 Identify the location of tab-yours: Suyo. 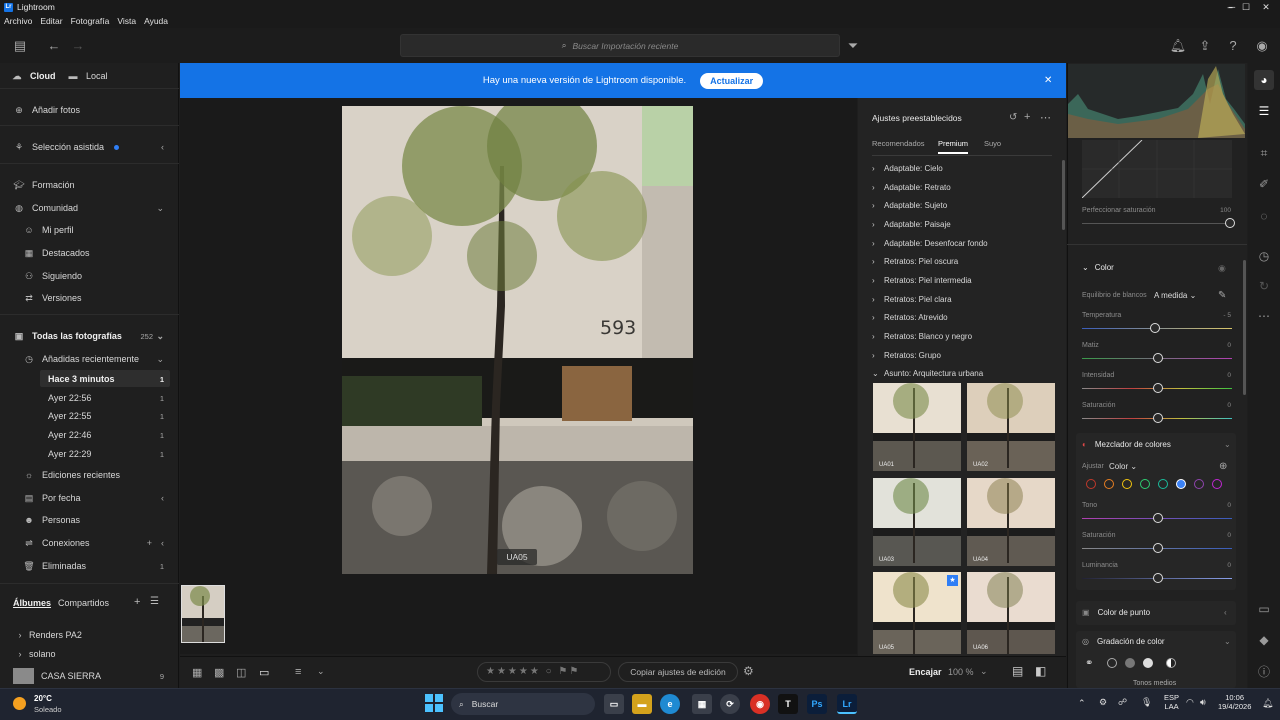
(992, 143).